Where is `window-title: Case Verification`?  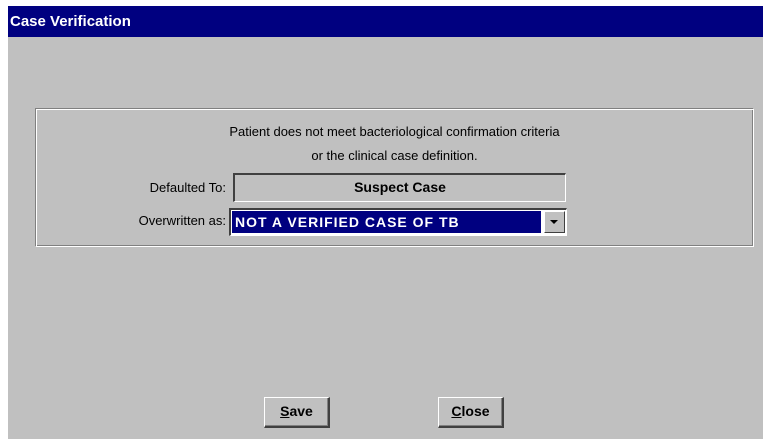 window-title: Case Verification is located at coordinates (385, 21).